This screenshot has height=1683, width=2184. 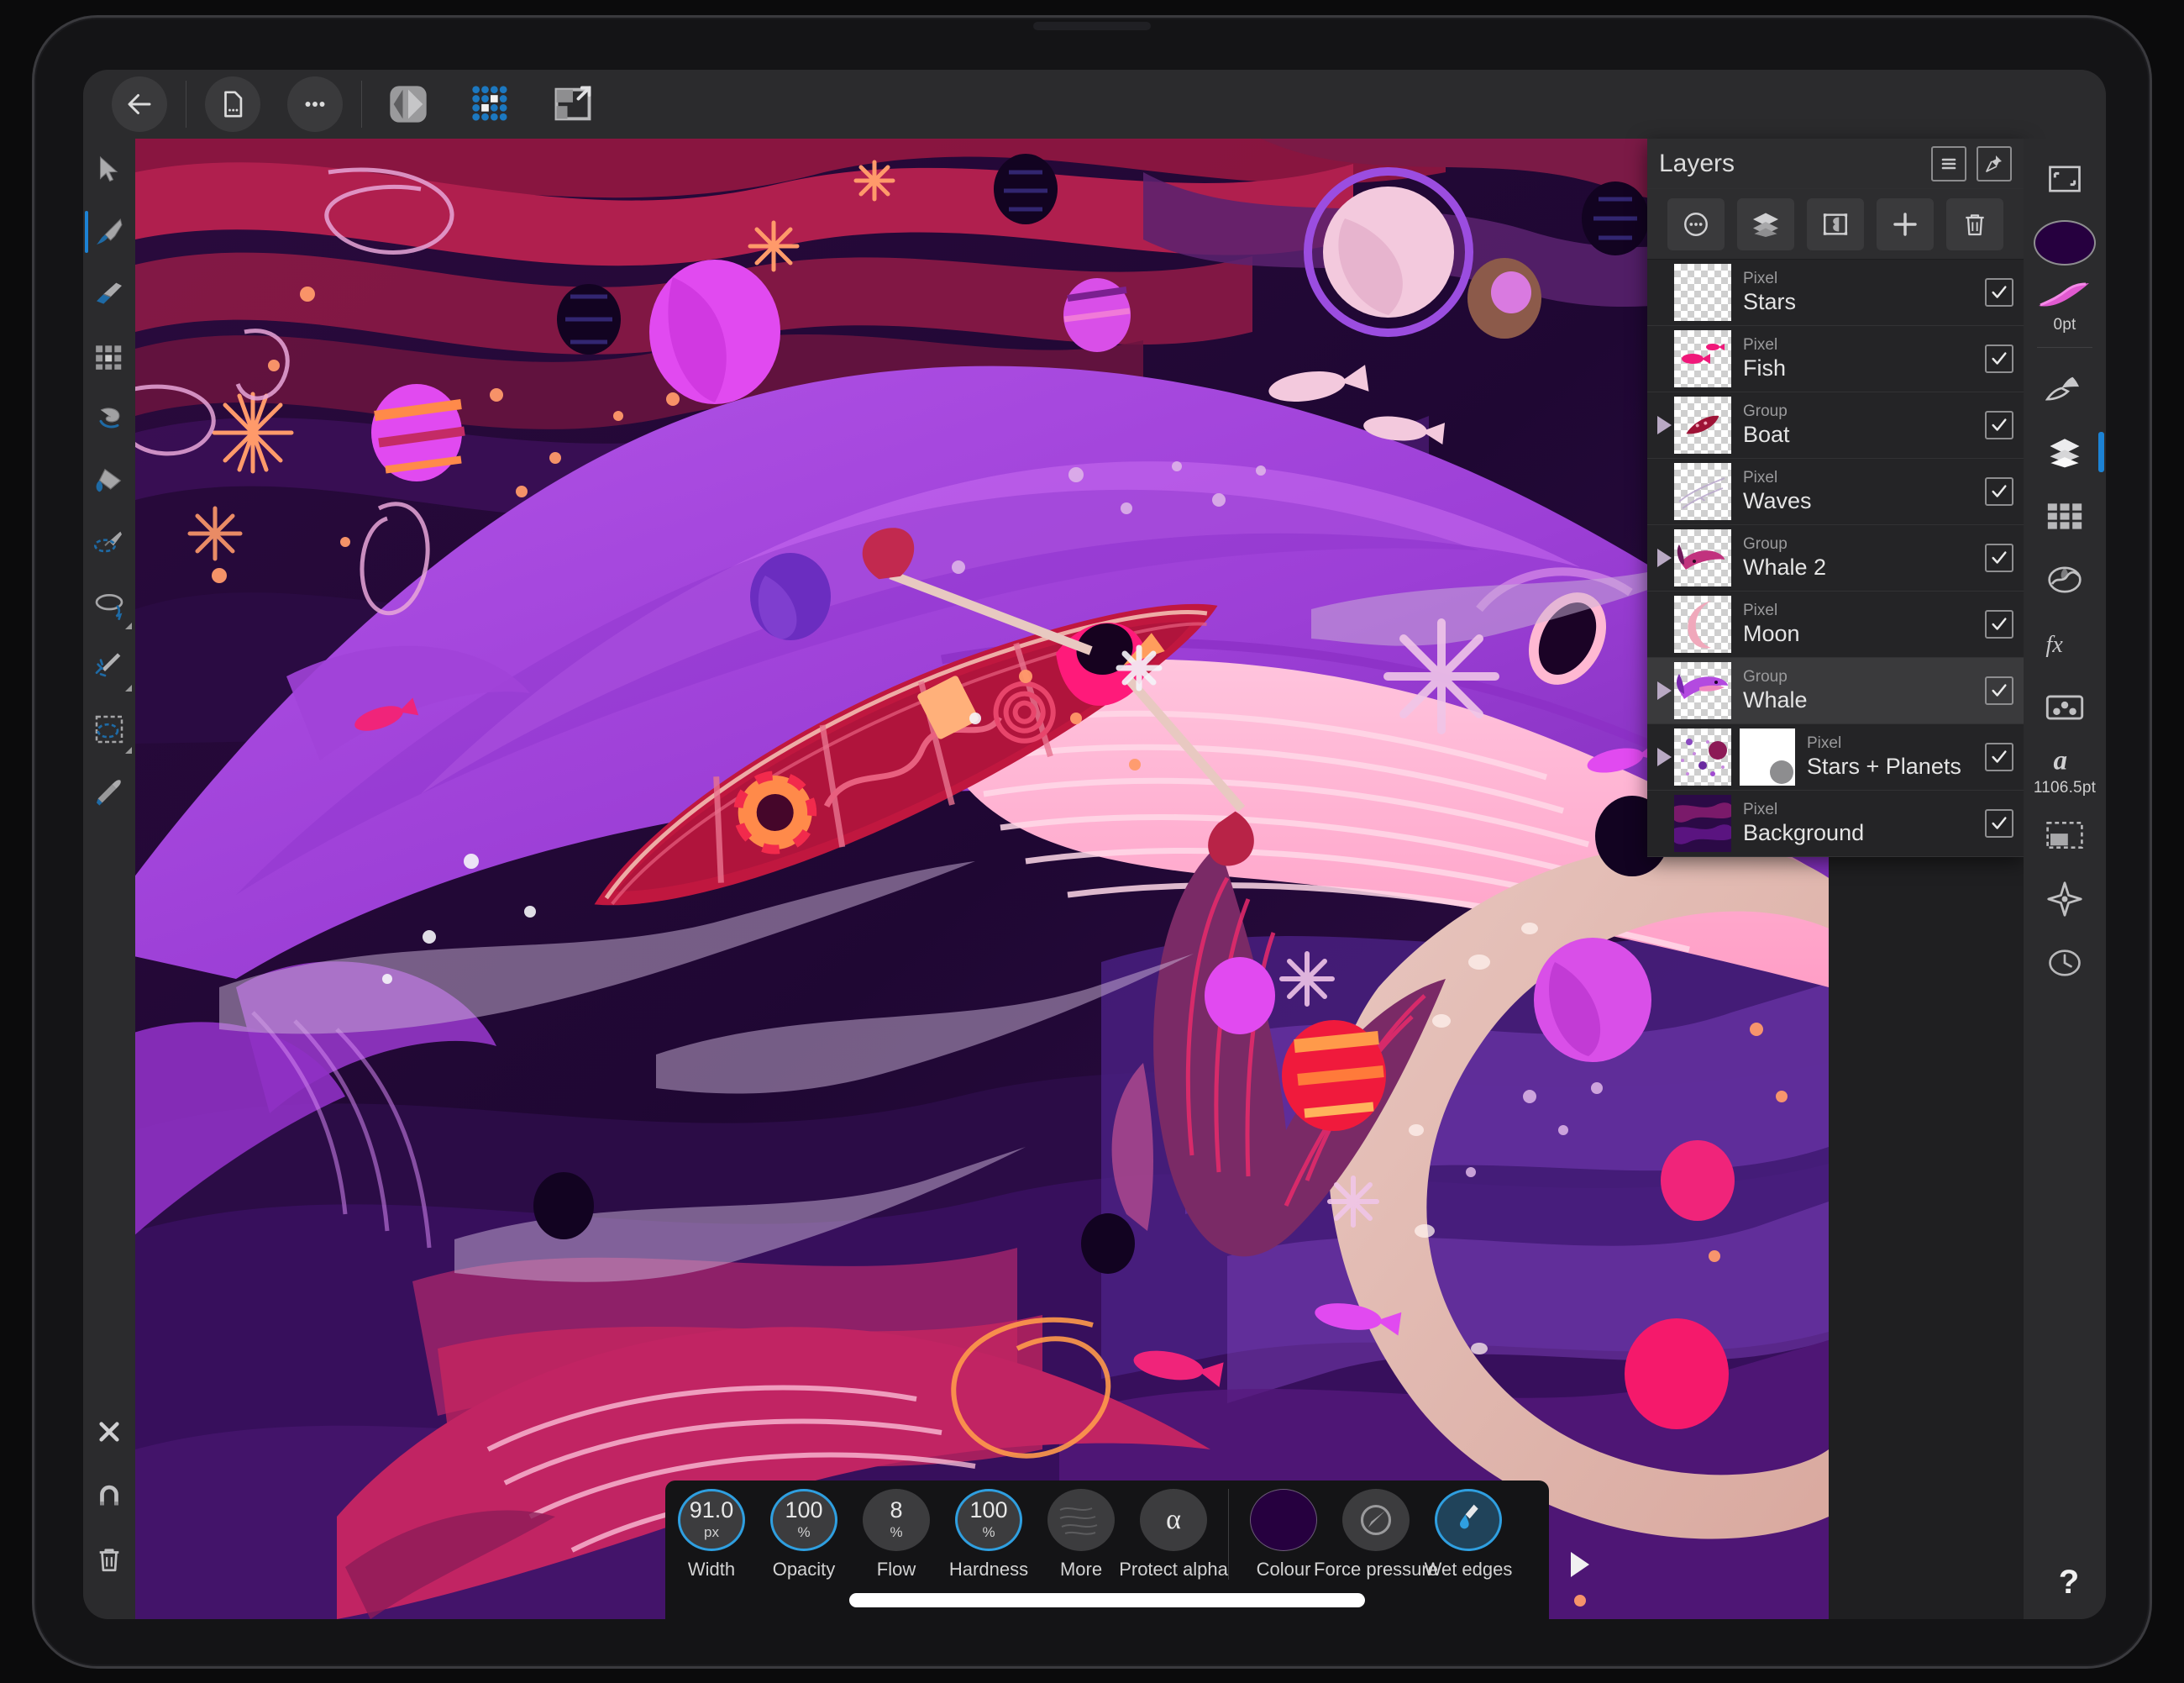 I want to click on deselect-button, so click(x=109, y=1432).